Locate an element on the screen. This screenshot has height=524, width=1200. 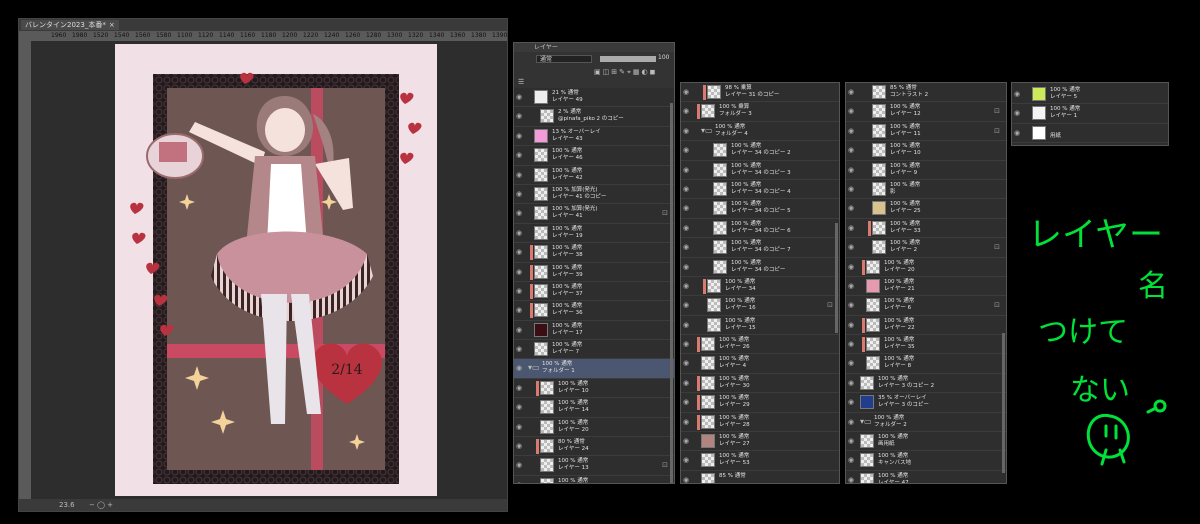
layer-name: レイヤー 5 is located at coordinates (1063, 97).